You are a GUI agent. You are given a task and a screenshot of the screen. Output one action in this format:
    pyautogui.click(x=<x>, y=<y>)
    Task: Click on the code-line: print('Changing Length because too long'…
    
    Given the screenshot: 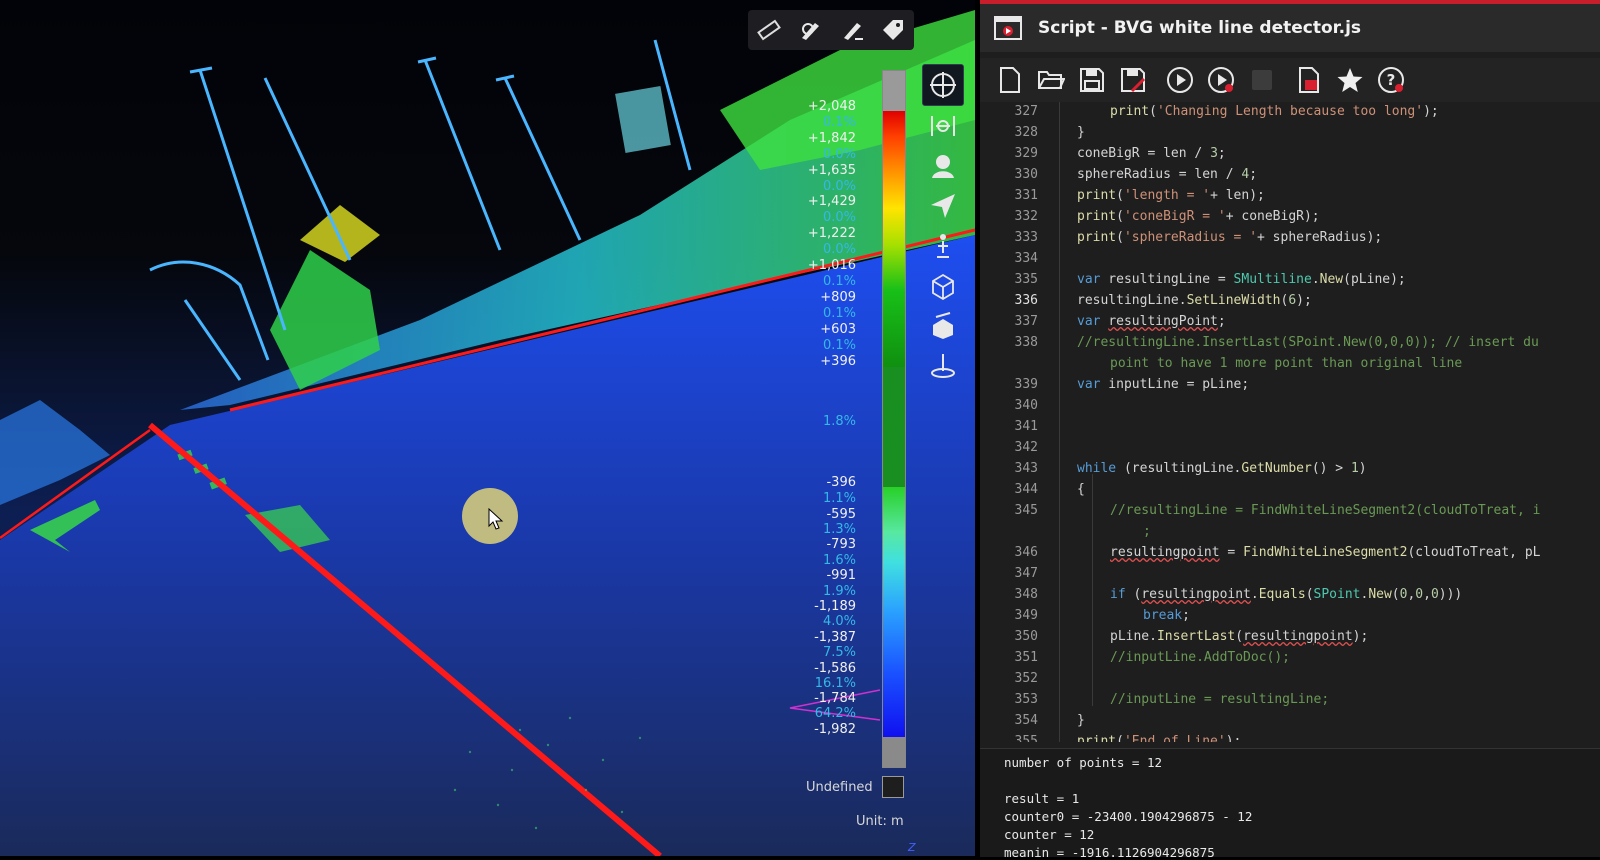 What is the action you would take?
    pyautogui.click(x=1274, y=111)
    